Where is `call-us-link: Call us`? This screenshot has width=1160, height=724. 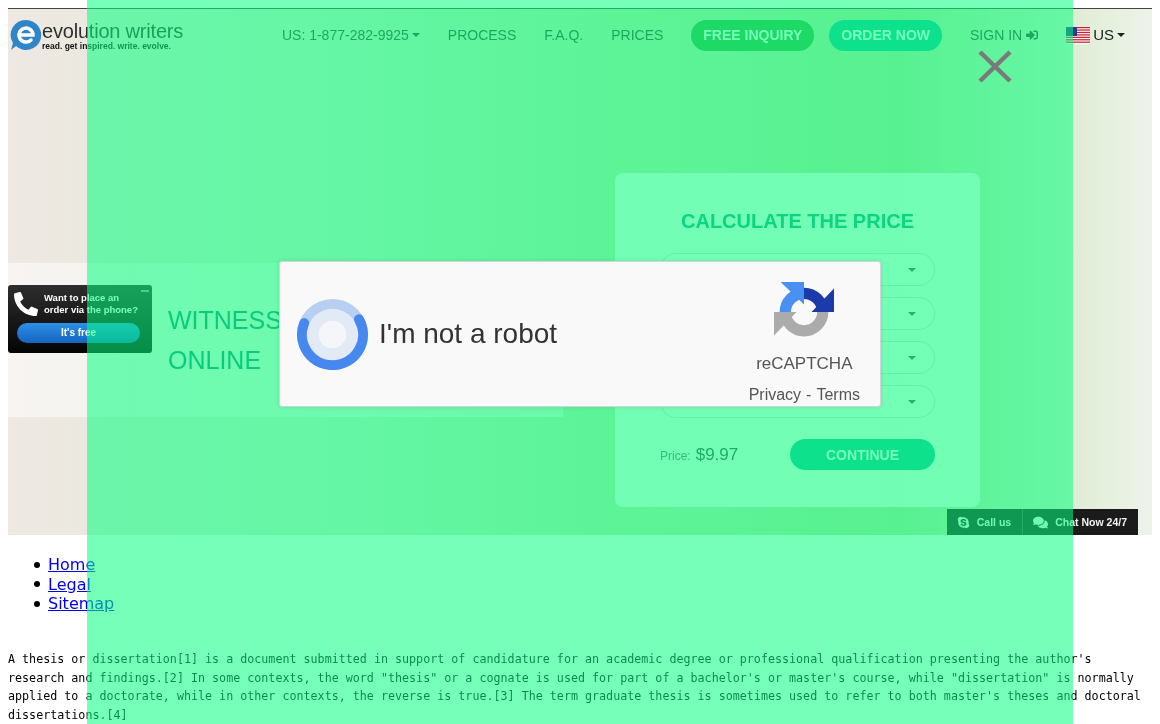 call-us-link: Call us is located at coordinates (984, 522).